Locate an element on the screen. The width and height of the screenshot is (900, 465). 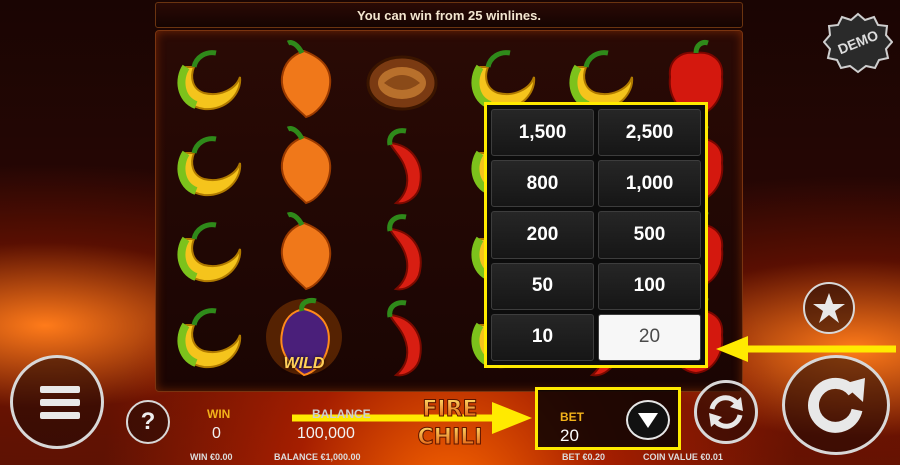
footer-coin-value: COIN VALUE €0.01 is located at coordinates (683, 457).